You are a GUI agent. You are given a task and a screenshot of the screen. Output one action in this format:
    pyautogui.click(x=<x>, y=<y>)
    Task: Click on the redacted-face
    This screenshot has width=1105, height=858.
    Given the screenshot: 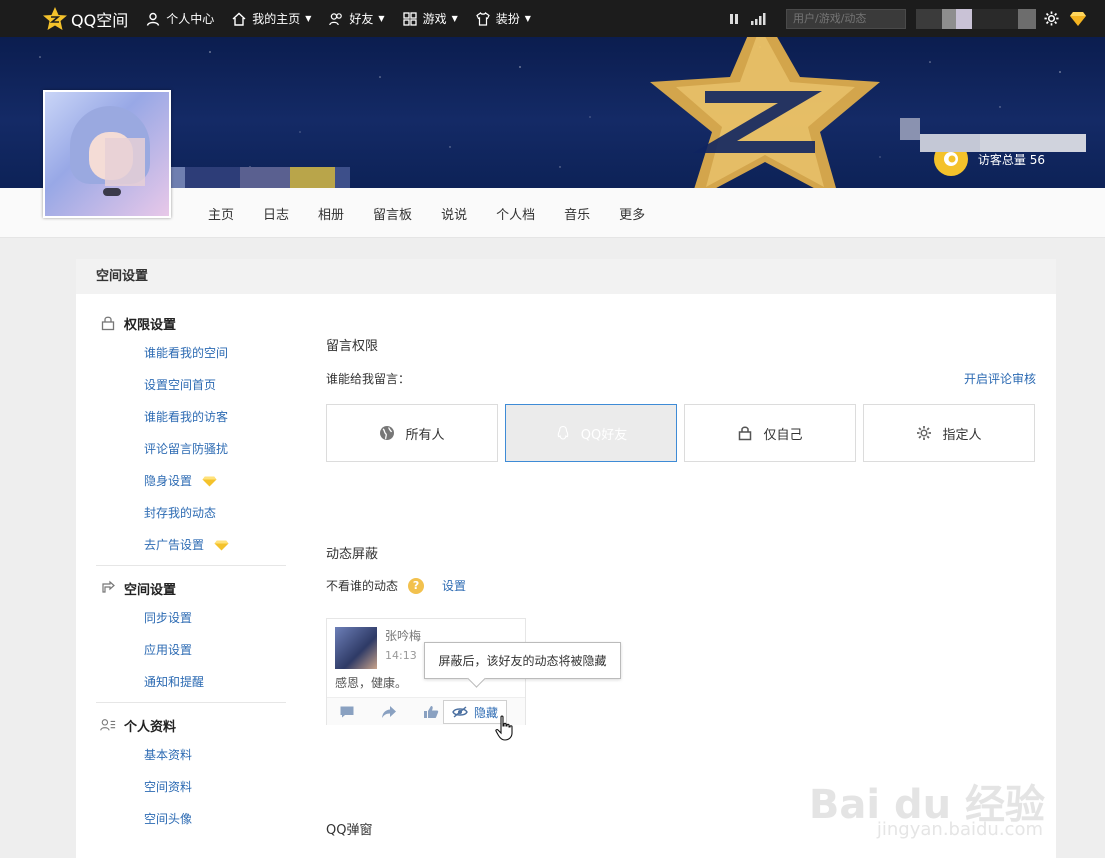 What is the action you would take?
    pyautogui.click(x=125, y=162)
    